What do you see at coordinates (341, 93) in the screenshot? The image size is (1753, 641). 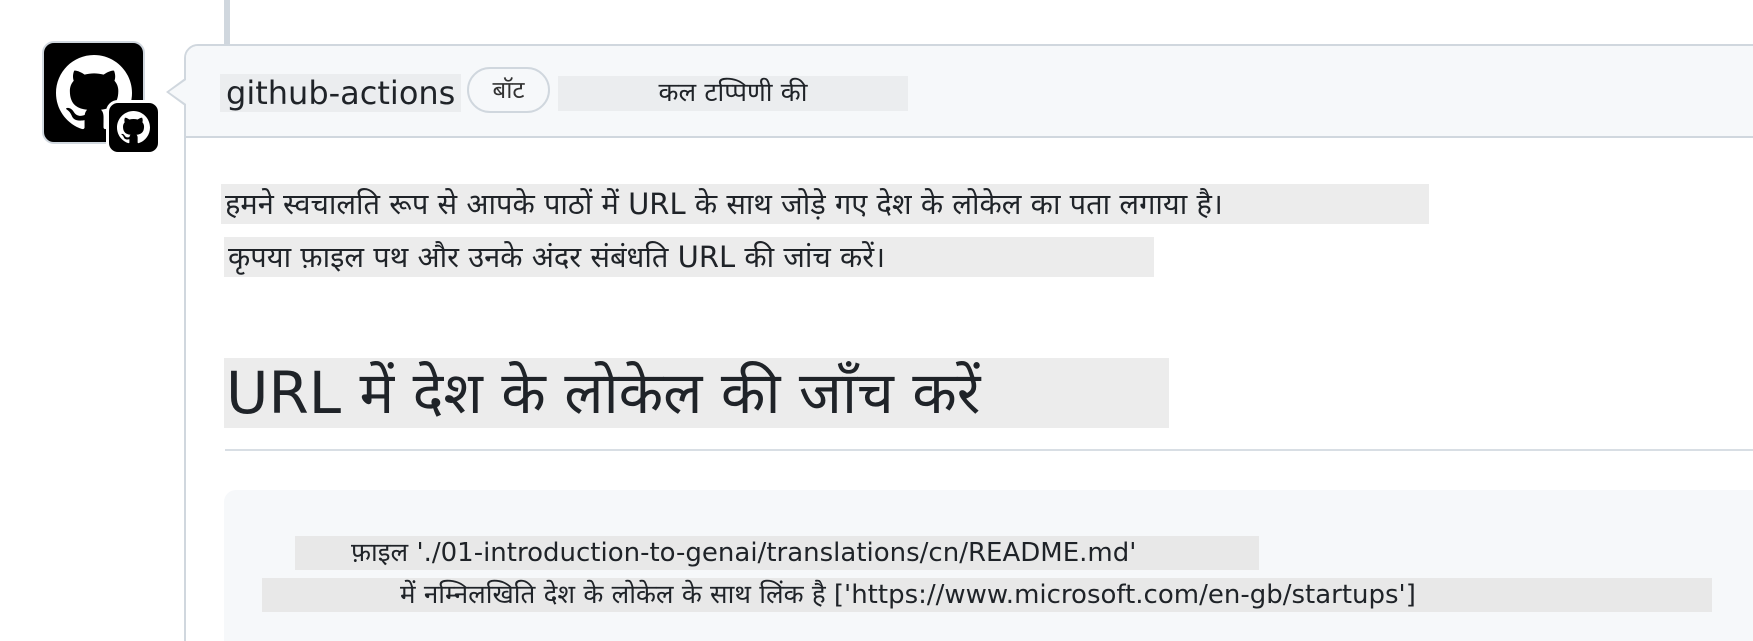 I see `author-link: github-actions` at bounding box center [341, 93].